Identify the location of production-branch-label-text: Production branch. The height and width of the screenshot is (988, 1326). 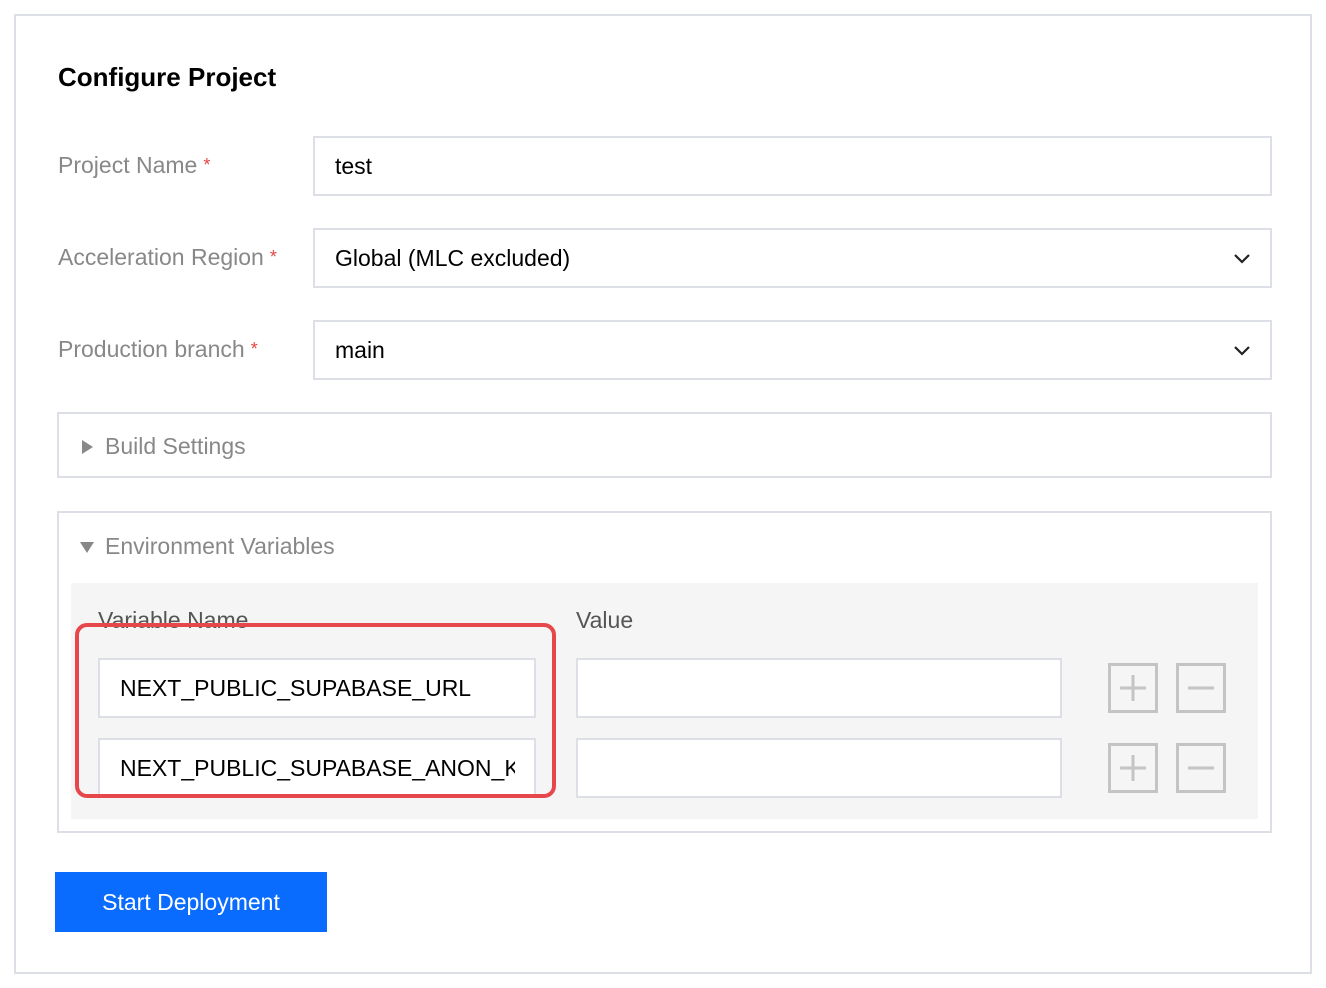
(151, 349).